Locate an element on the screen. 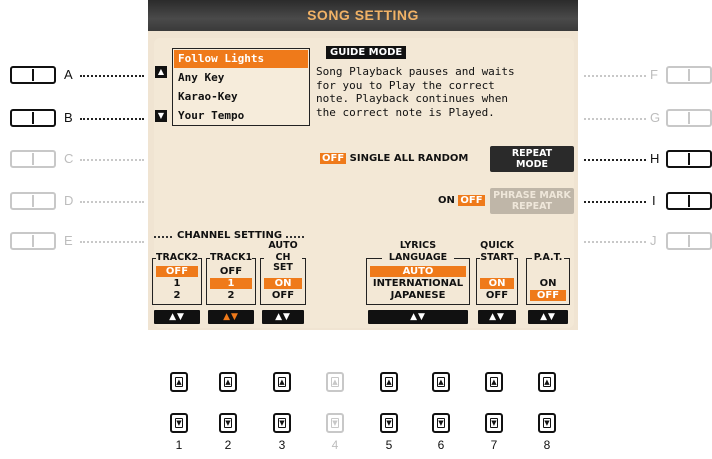  list-item-any-key: Any Key is located at coordinates (241, 78).